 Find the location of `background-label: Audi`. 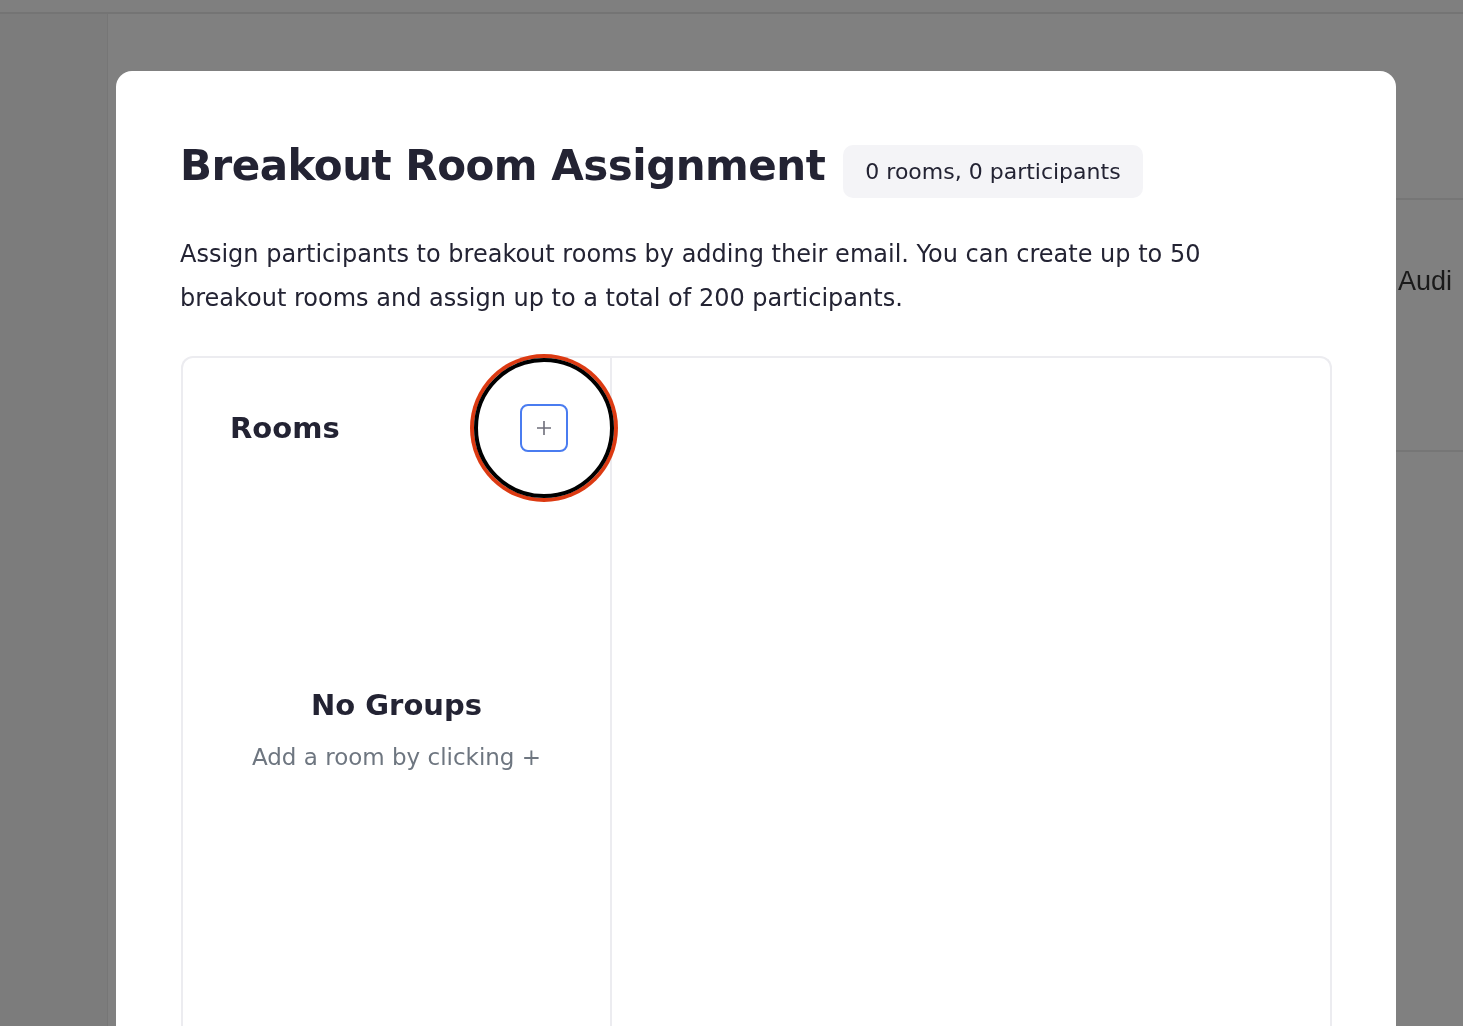

background-label: Audi is located at coordinates (1425, 281).